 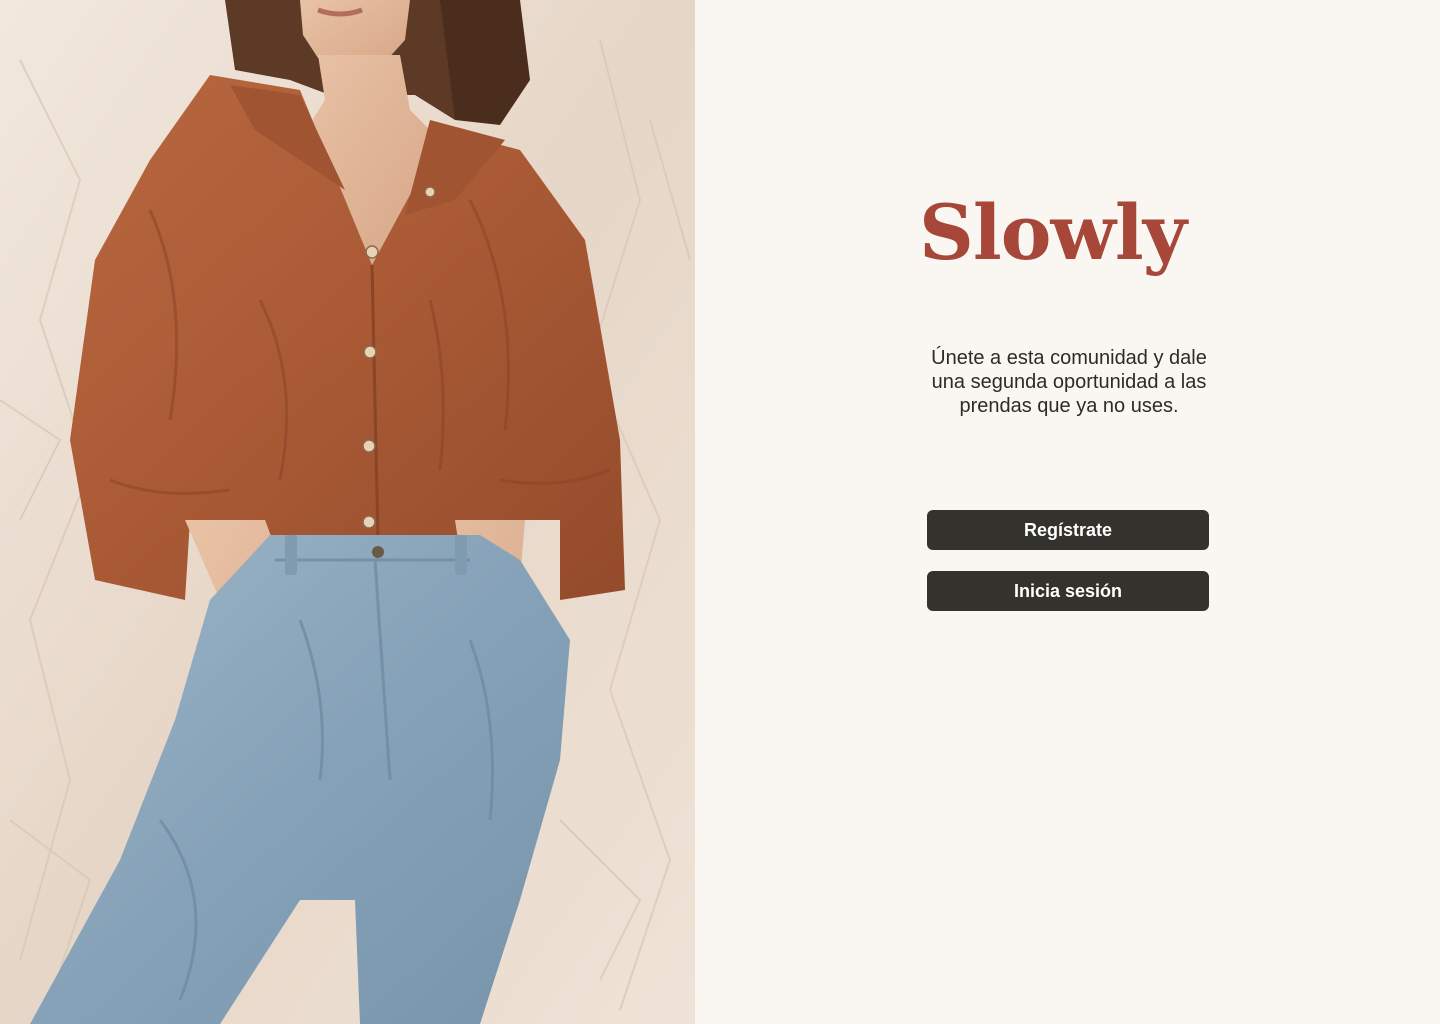 I want to click on brand-logo: Slowly, so click(x=1053, y=232).